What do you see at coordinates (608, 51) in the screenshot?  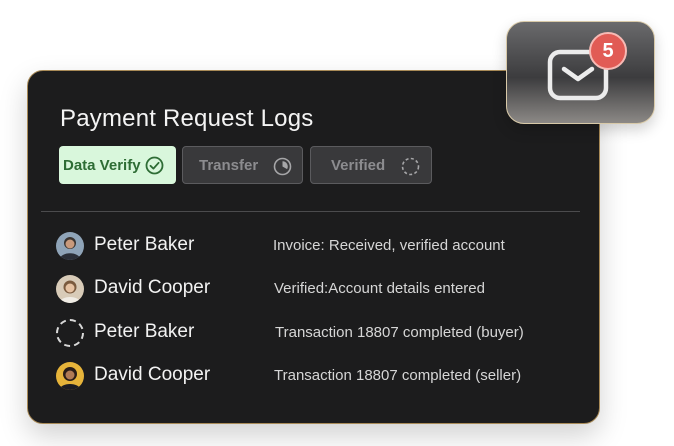 I see `notification-count-badge: 5` at bounding box center [608, 51].